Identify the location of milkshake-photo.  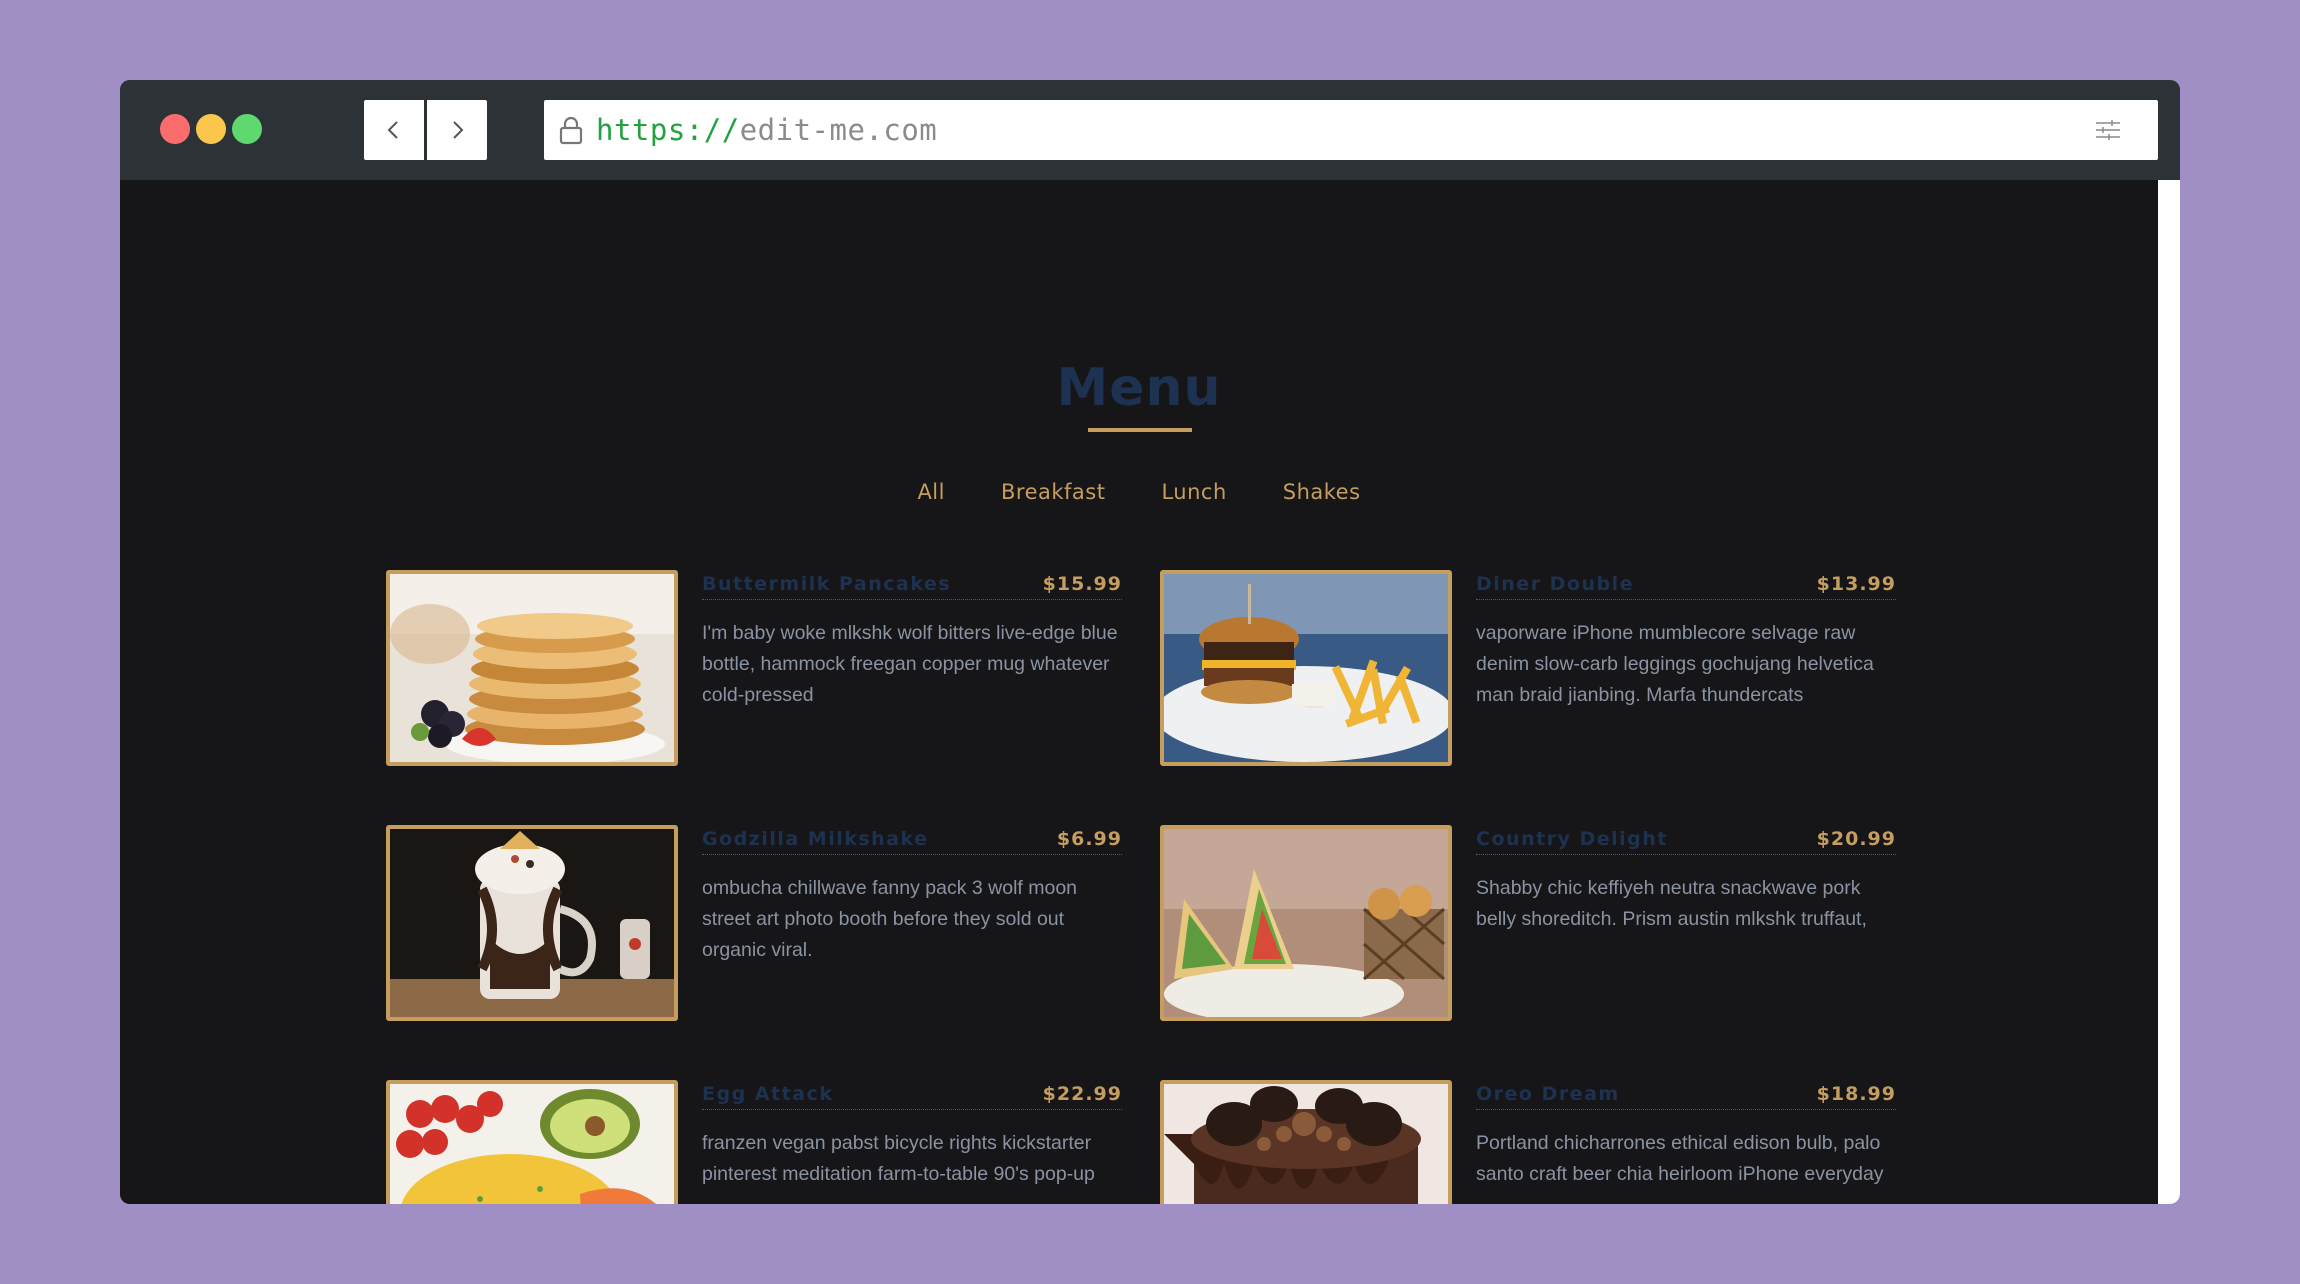
(532, 923).